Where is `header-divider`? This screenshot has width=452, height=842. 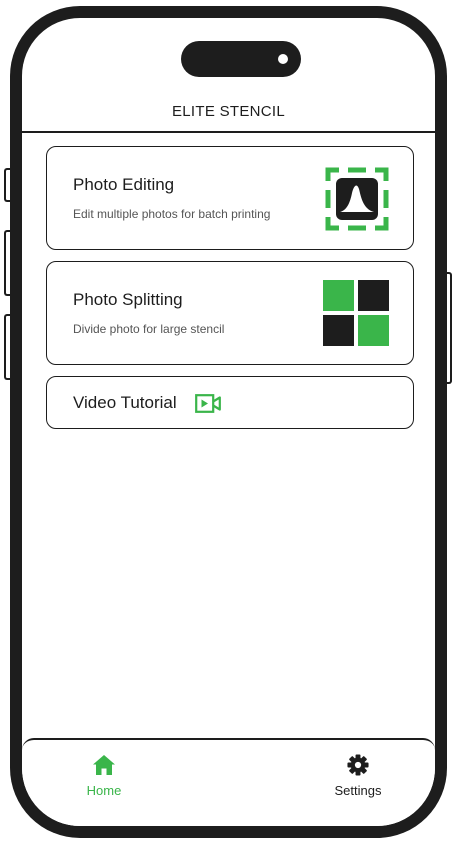 header-divider is located at coordinates (228, 132).